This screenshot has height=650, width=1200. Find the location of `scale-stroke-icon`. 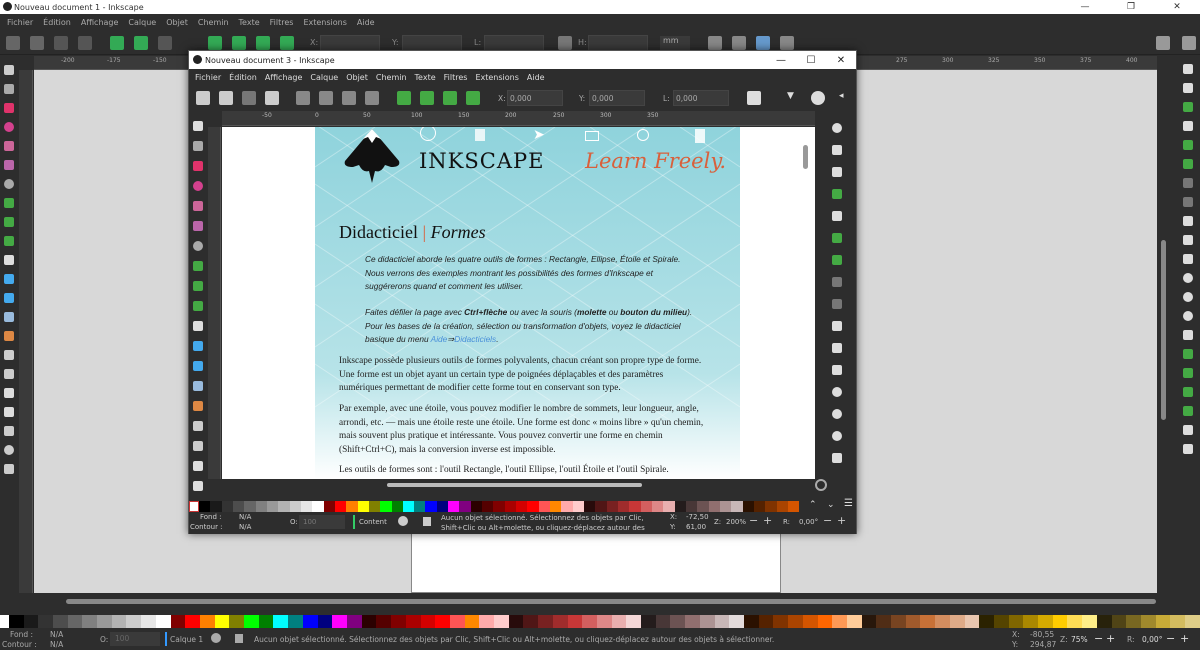

scale-stroke-icon is located at coordinates (715, 43).